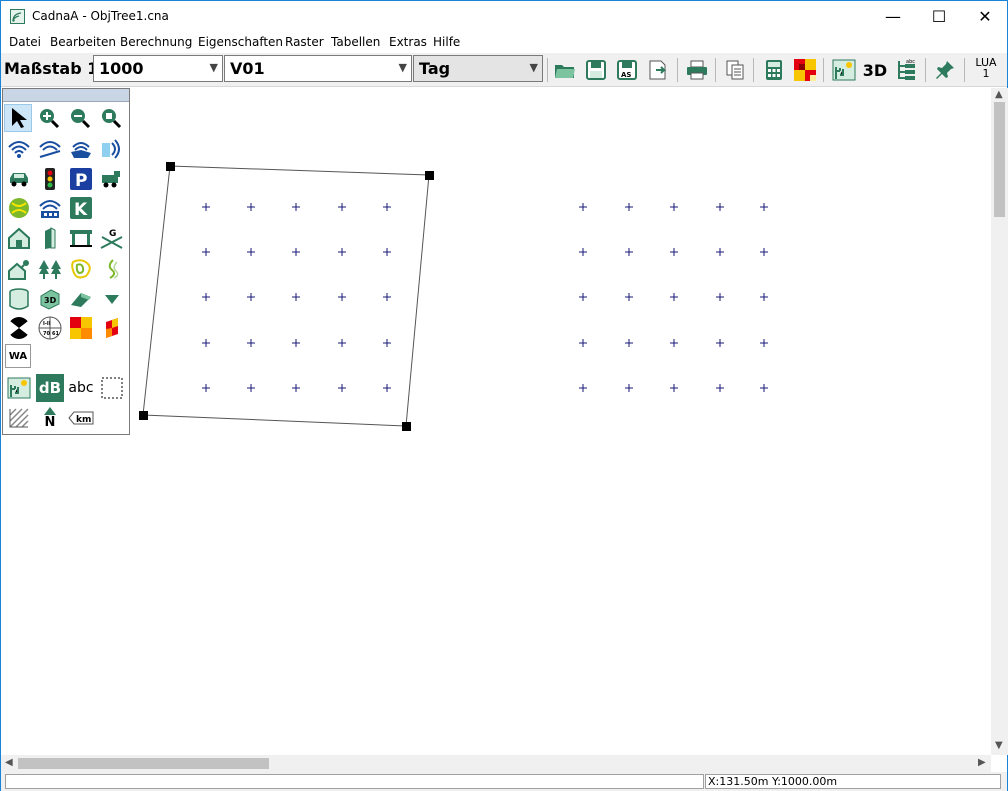  I want to click on 3d-view-button: 3D, so click(875, 70).